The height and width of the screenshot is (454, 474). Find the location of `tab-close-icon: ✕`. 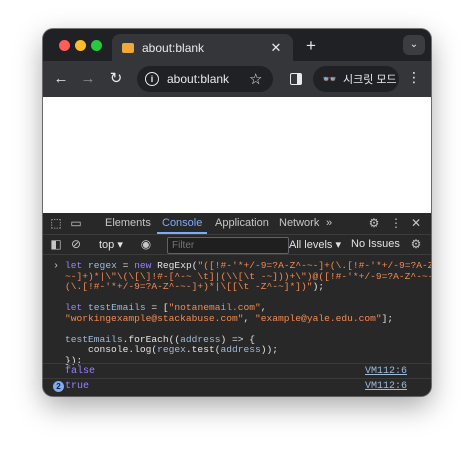

tab-close-icon: ✕ is located at coordinates (276, 48).